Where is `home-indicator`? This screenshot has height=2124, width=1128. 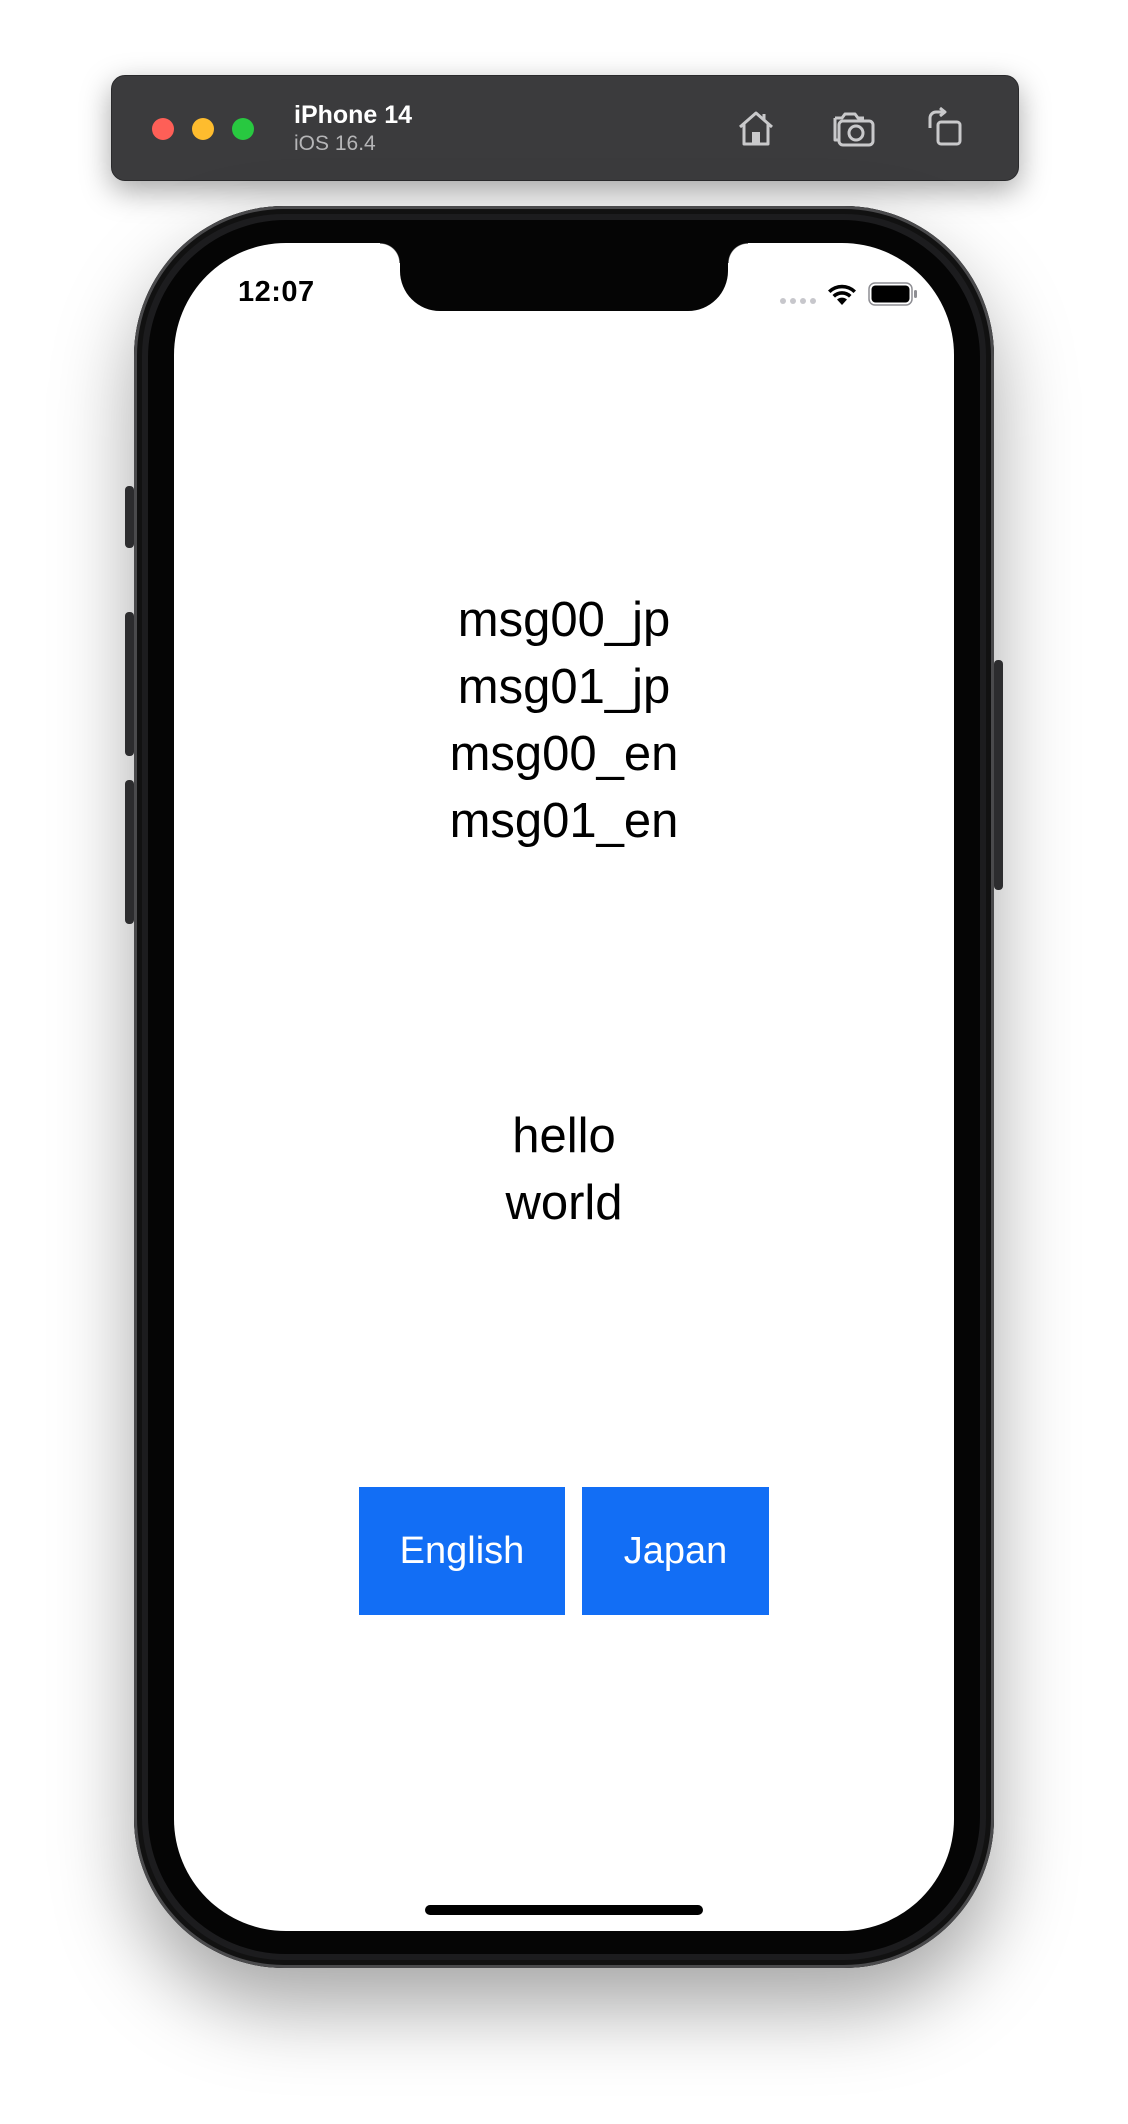 home-indicator is located at coordinates (564, 1910).